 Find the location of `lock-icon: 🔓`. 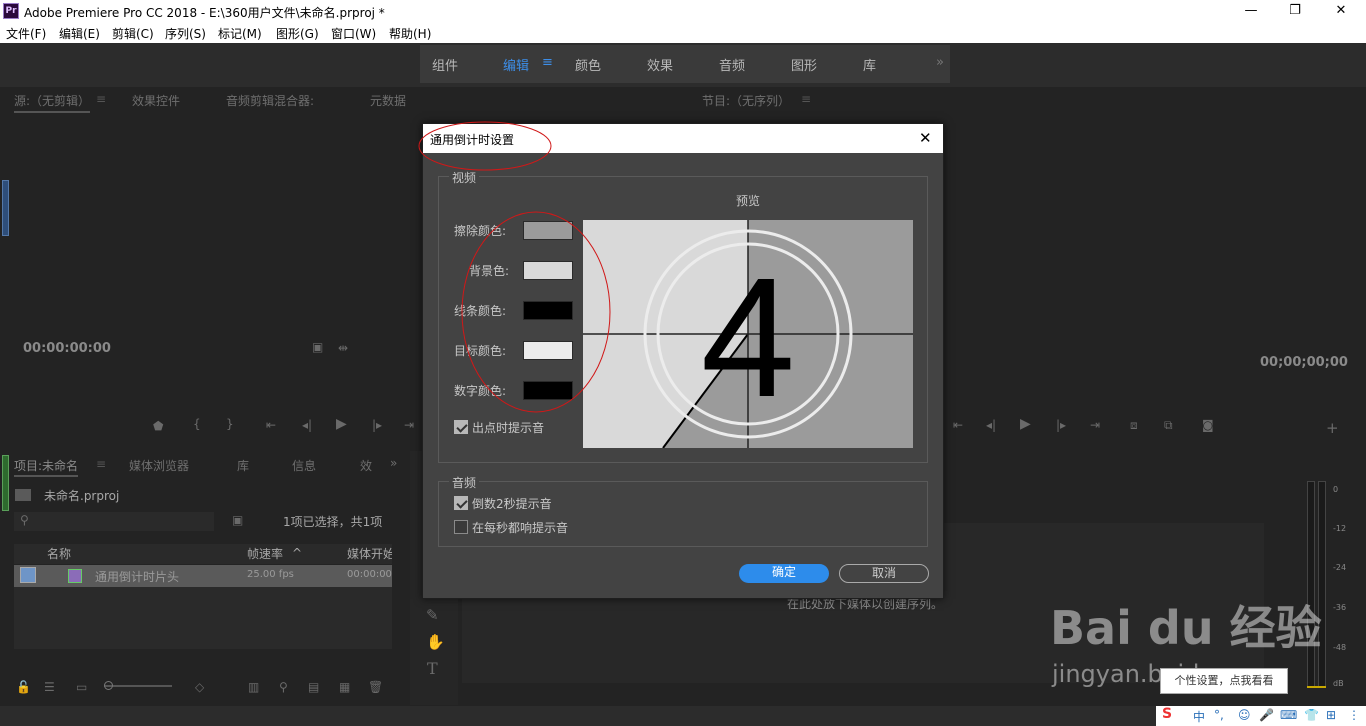

lock-icon: 🔓 is located at coordinates (23, 687).